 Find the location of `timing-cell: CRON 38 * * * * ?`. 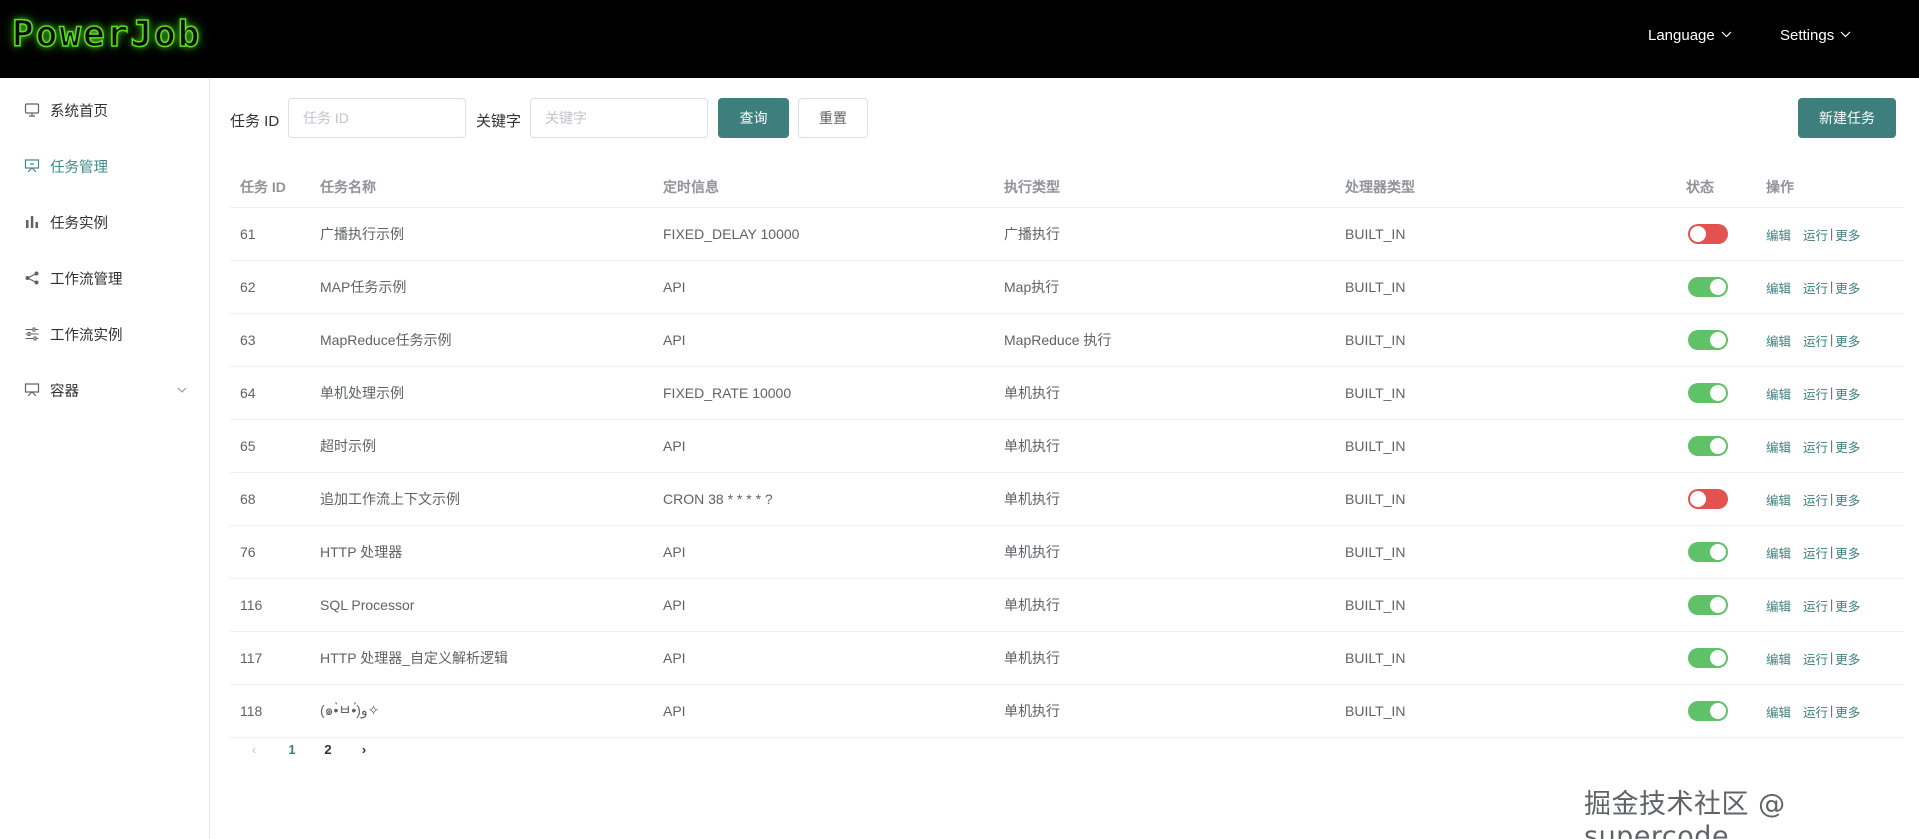

timing-cell: CRON 38 * * * * ? is located at coordinates (718, 499).